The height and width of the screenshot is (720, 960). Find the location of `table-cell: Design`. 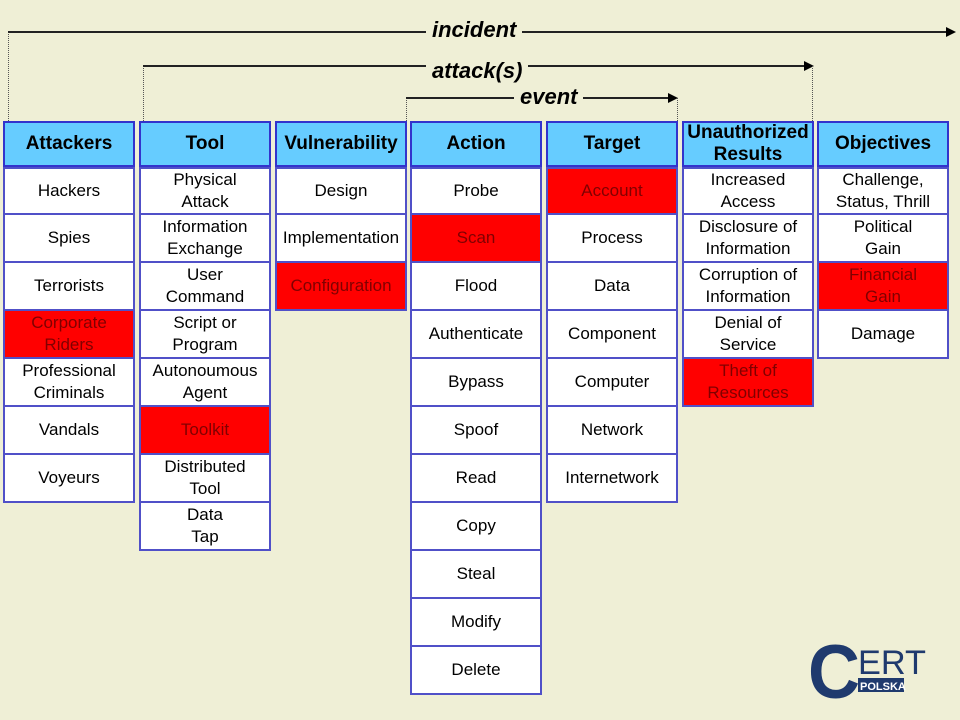

table-cell: Design is located at coordinates (341, 191).